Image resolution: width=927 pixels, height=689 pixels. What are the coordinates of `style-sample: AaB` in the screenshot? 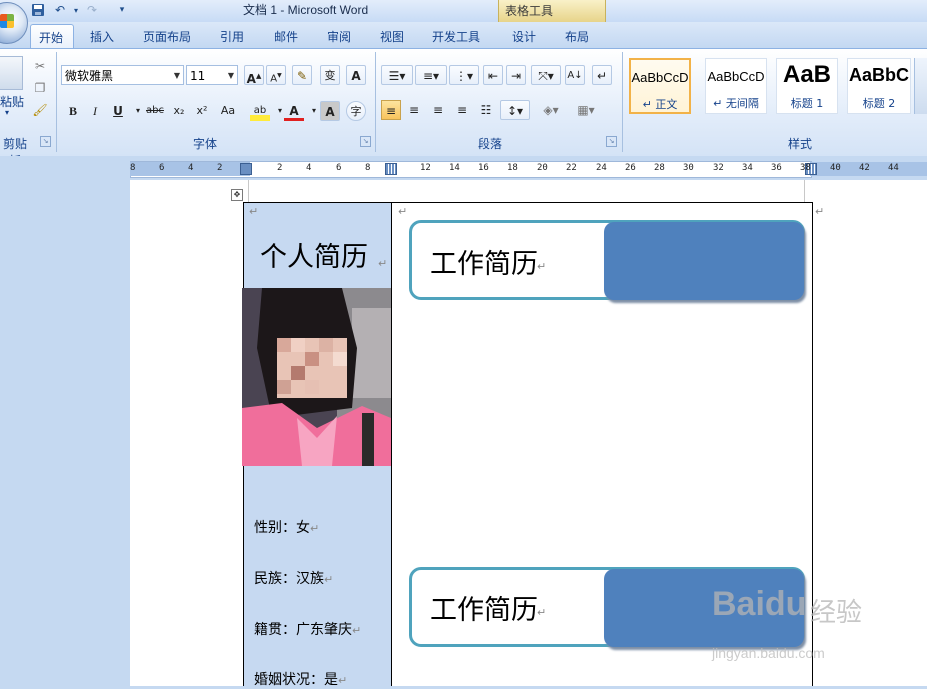 It's located at (806, 74).